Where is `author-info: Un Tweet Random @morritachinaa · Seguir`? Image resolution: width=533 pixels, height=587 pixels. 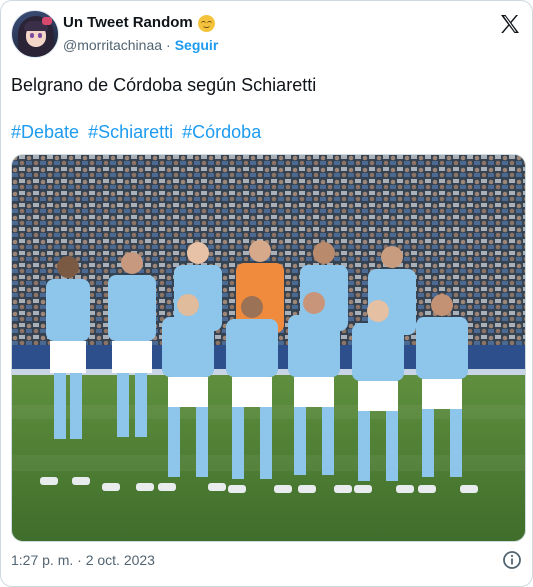
author-info: Un Tweet Random @morritachinaa · Seguir is located at coordinates (140, 34).